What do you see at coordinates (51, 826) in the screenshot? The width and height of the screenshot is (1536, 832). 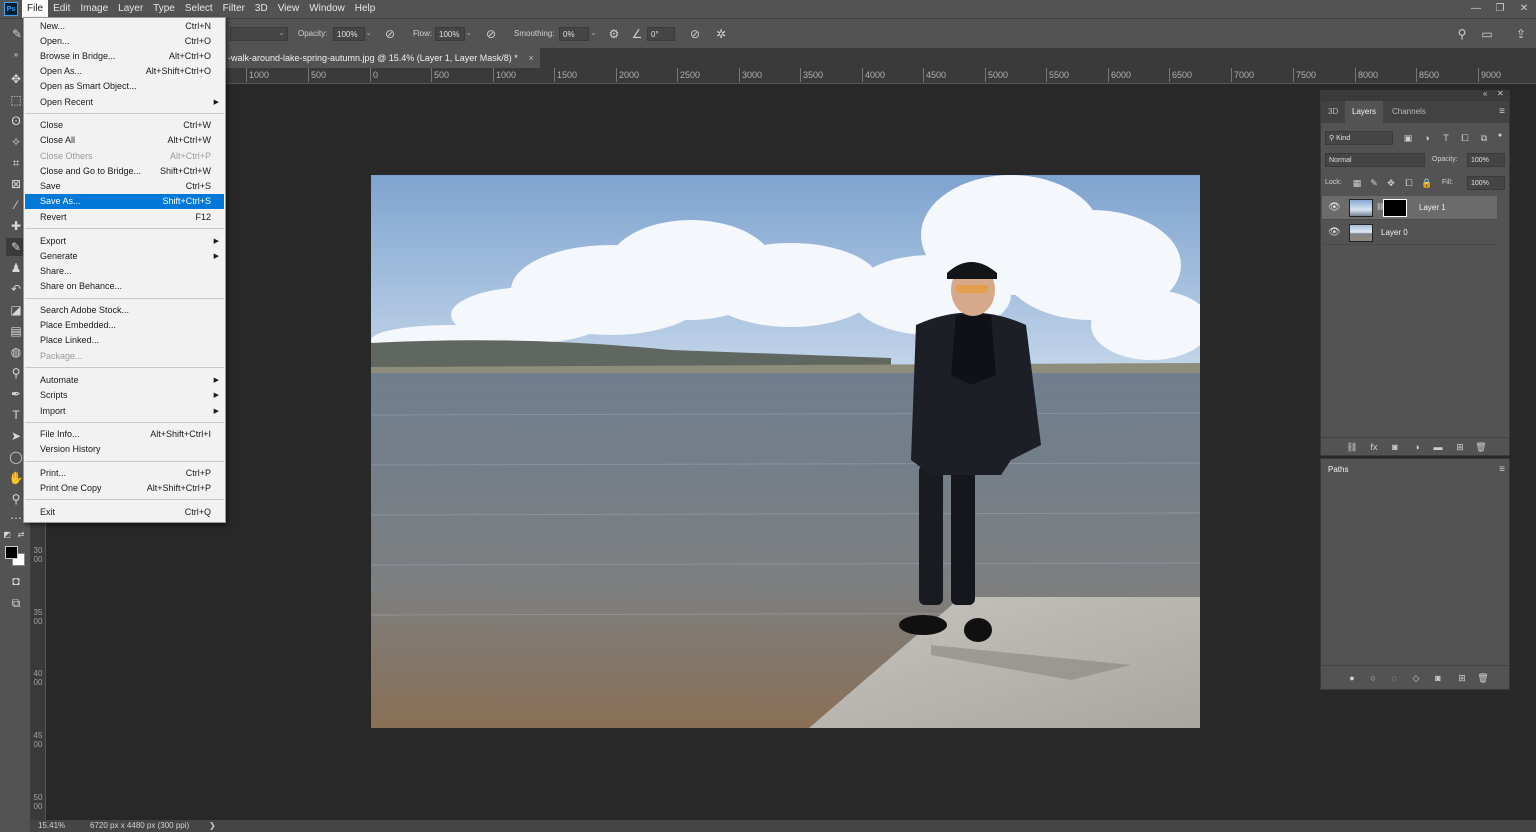 I see `zoom-level: 15.41%` at bounding box center [51, 826].